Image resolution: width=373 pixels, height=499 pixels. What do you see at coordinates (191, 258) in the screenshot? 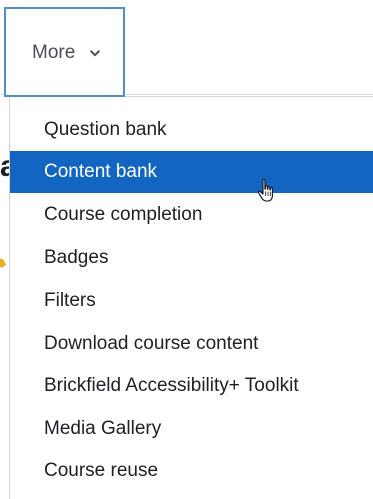
I see `menu-item-badges: Badges` at bounding box center [191, 258].